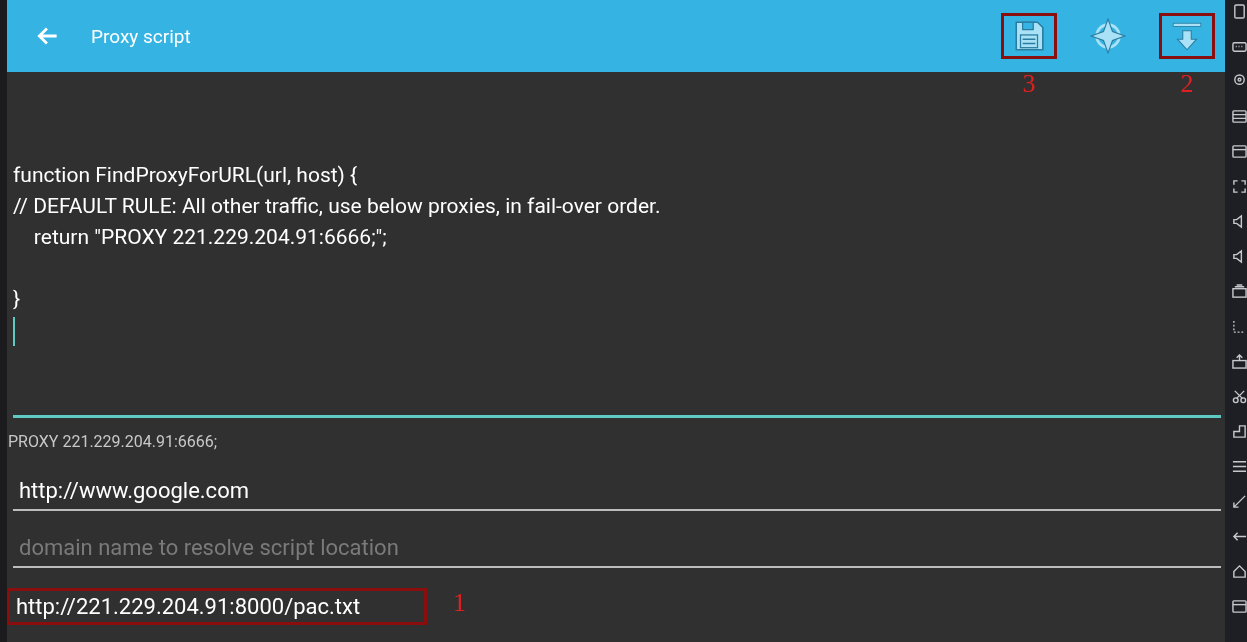 Image resolution: width=1247 pixels, height=642 pixels. I want to click on list-icon, so click(1239, 116).